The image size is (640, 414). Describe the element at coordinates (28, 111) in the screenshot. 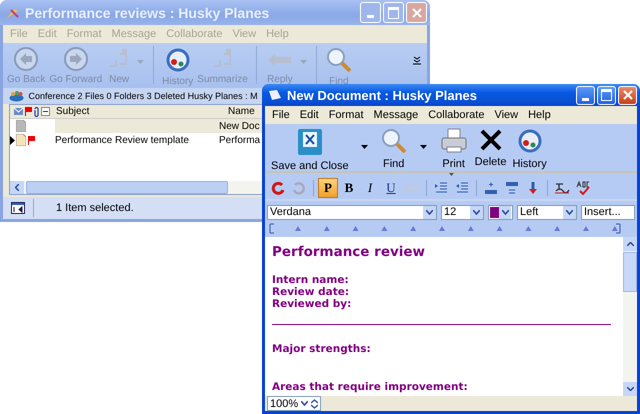

I see `flag-icon` at that location.